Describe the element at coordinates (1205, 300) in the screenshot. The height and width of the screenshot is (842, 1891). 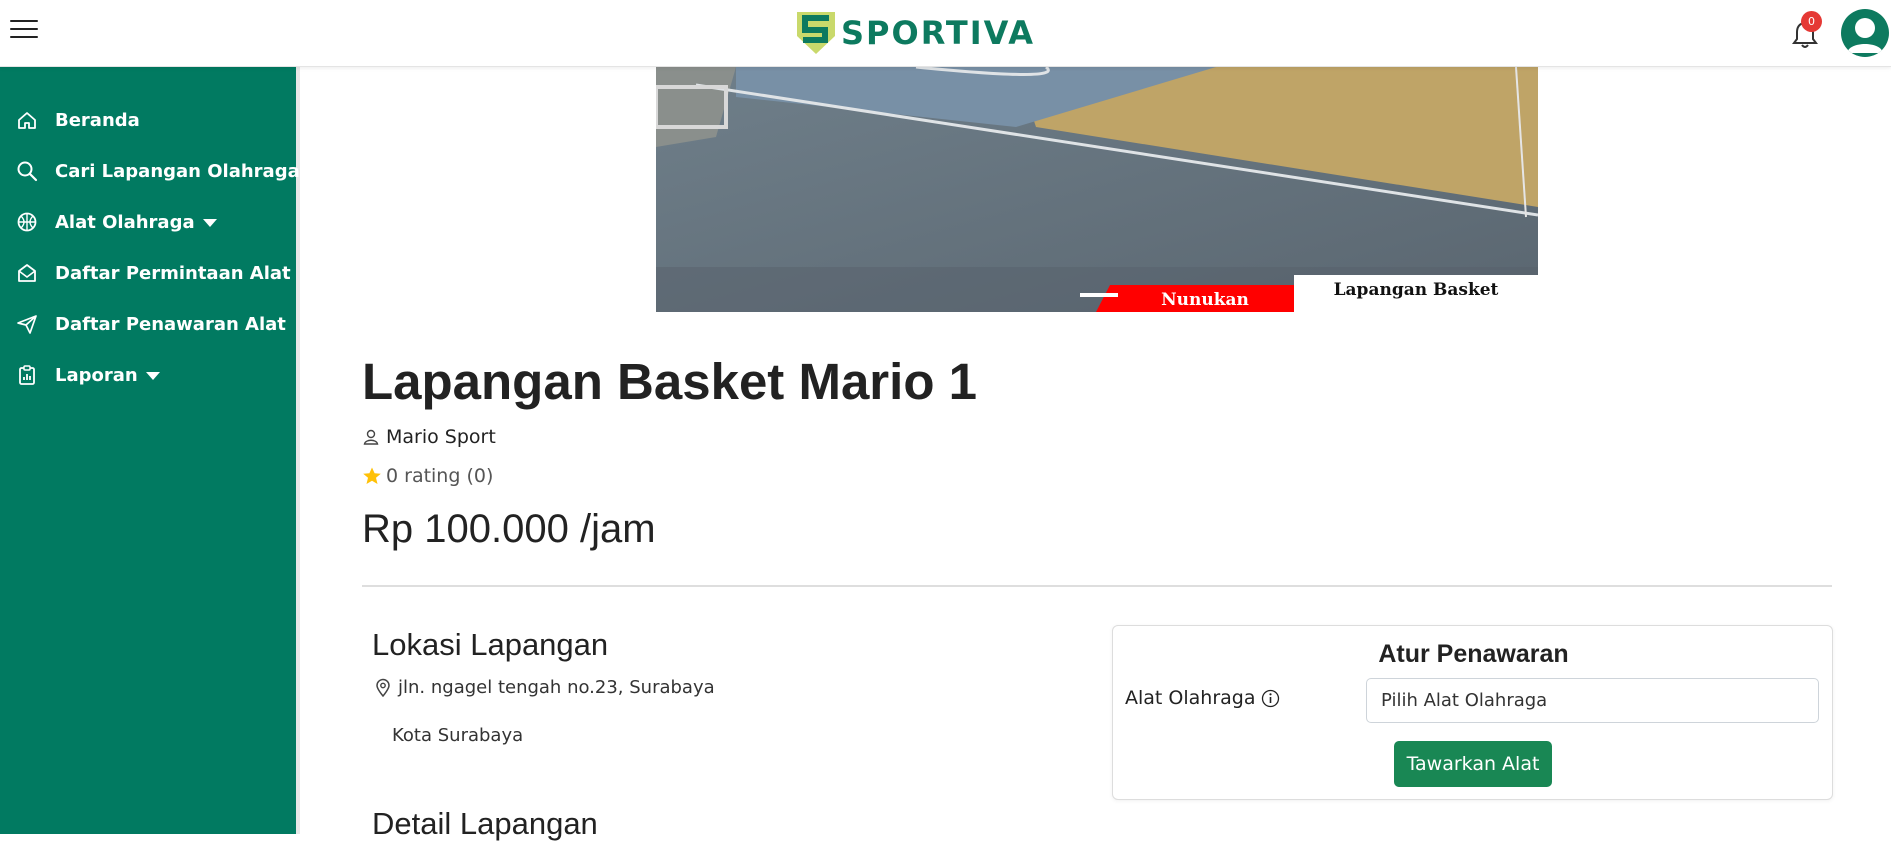
I see `hero-city-label: Nunukan` at that location.